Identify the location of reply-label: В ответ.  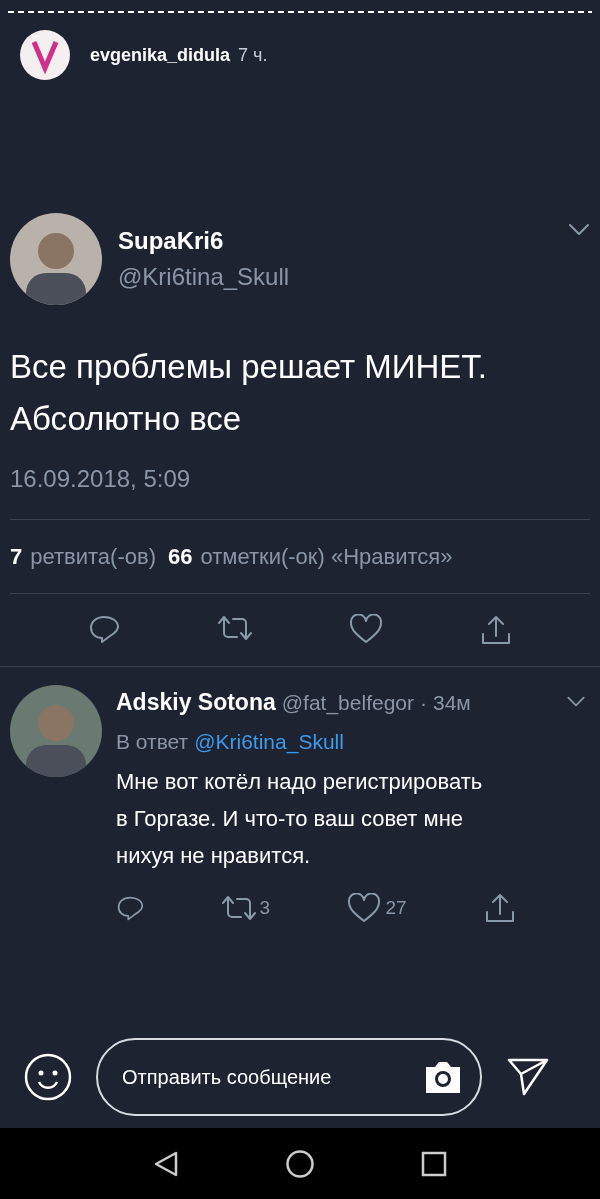
(152, 741).